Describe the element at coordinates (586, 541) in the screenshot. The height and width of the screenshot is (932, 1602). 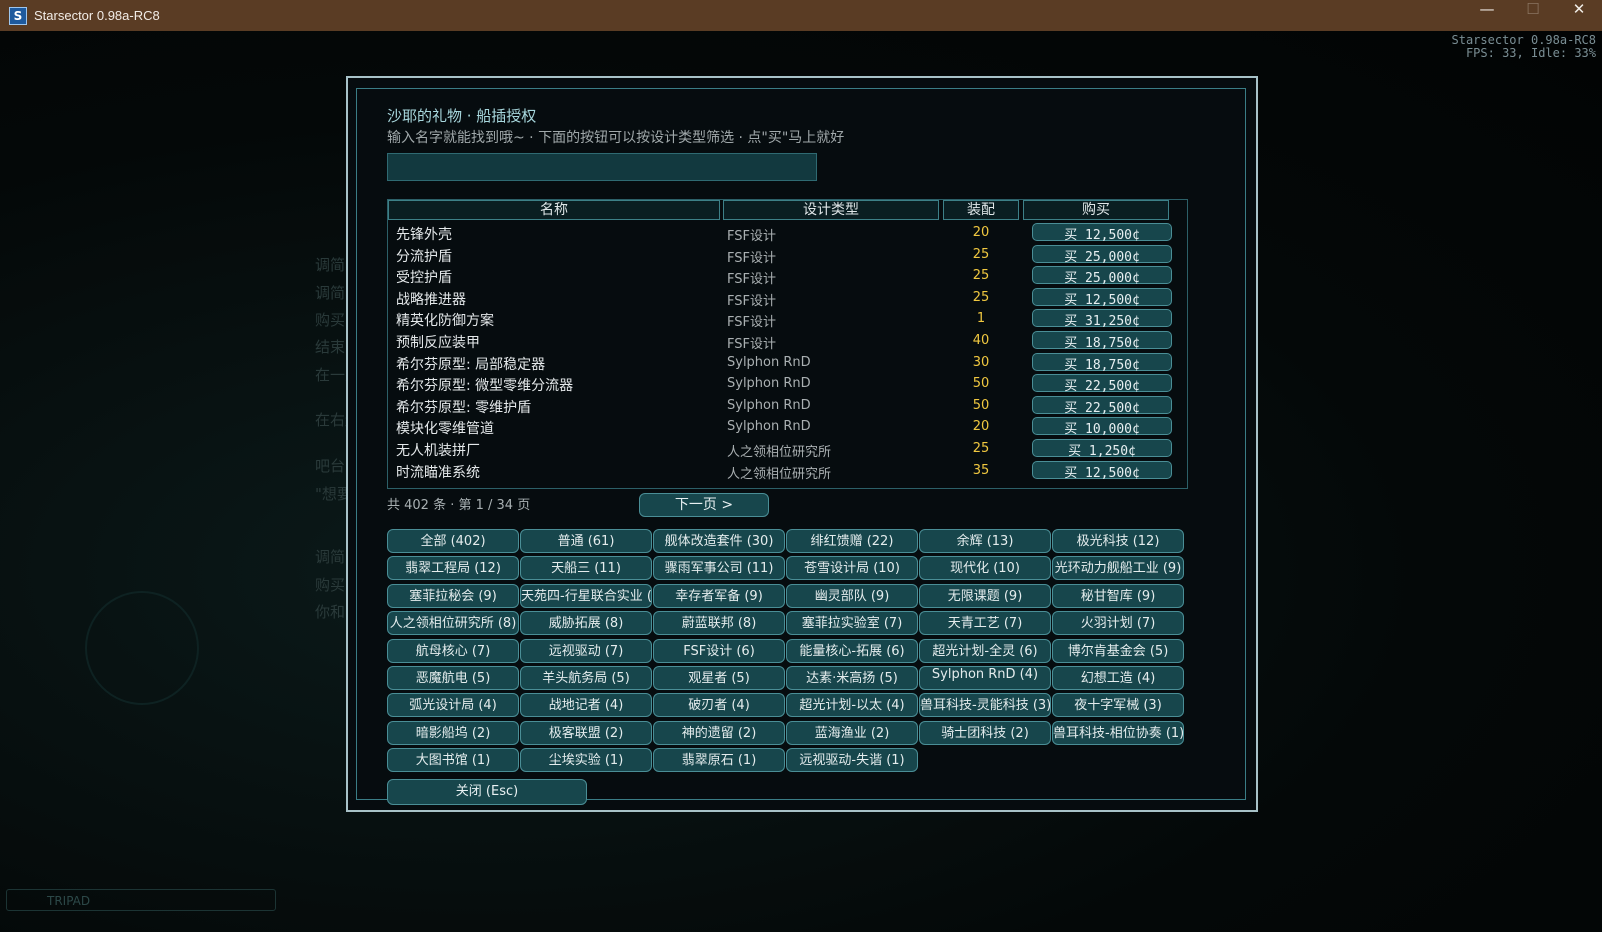
I see `filter-chip: 普通 (61)` at that location.